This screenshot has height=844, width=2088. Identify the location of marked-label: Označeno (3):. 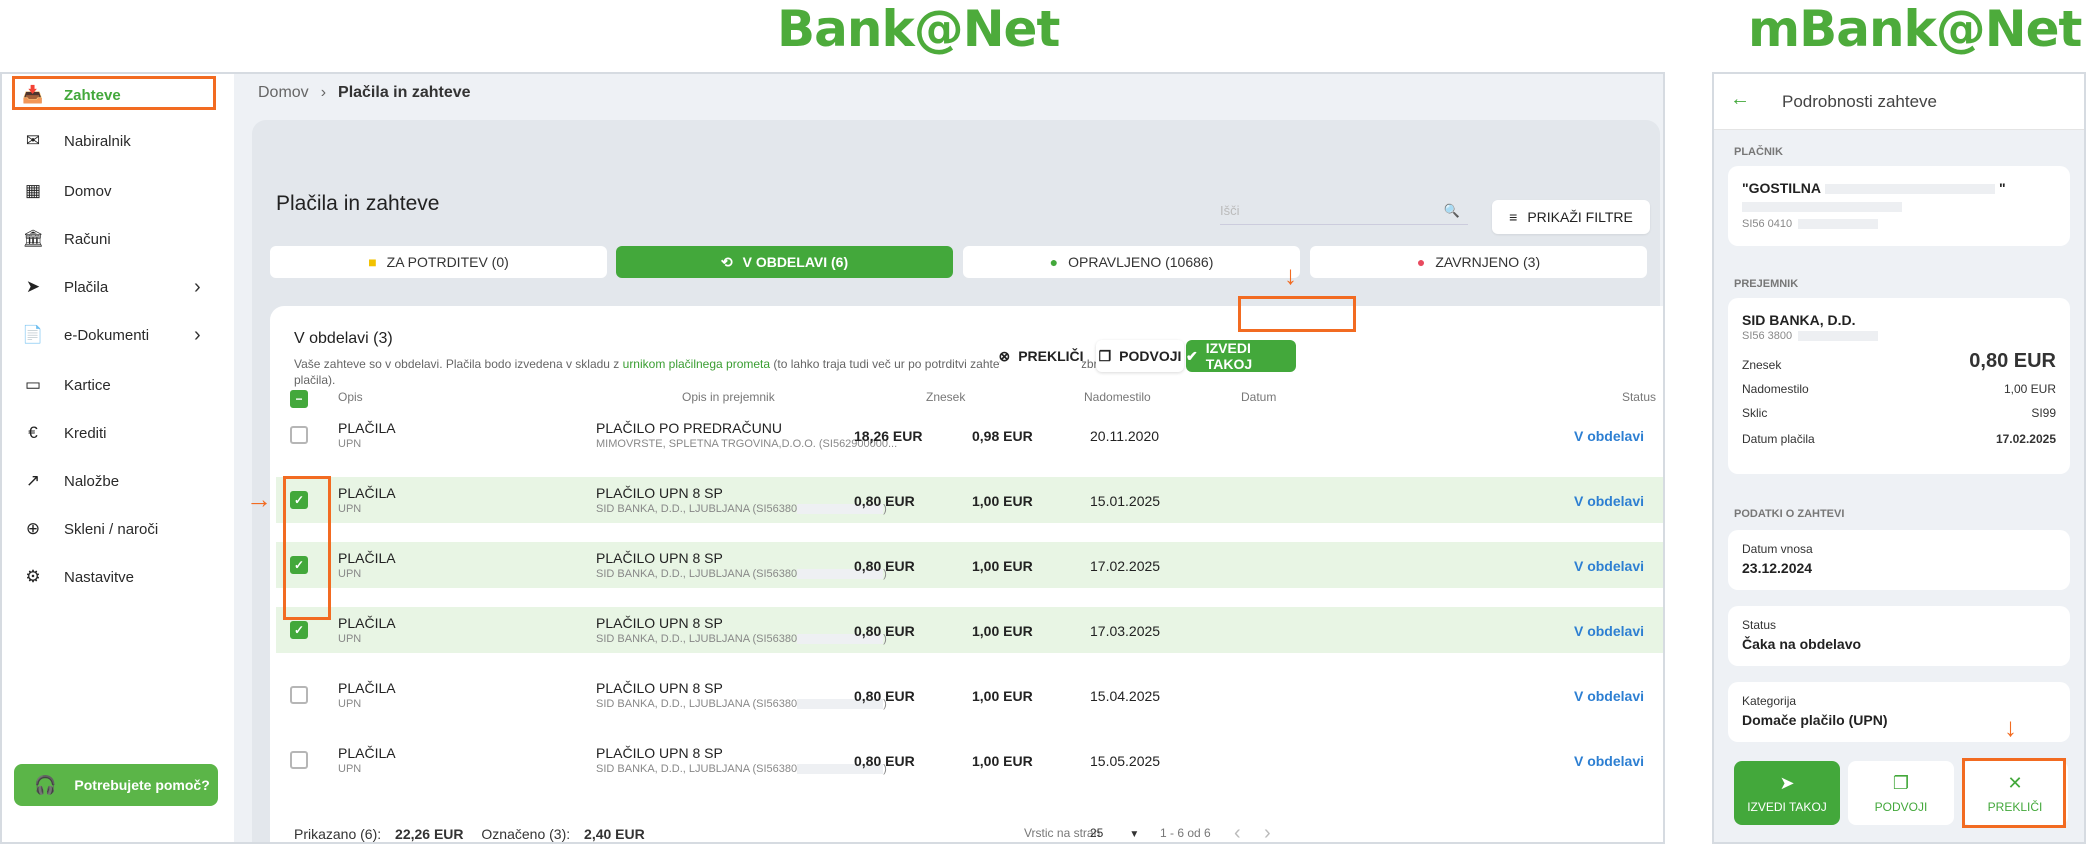
(526, 834).